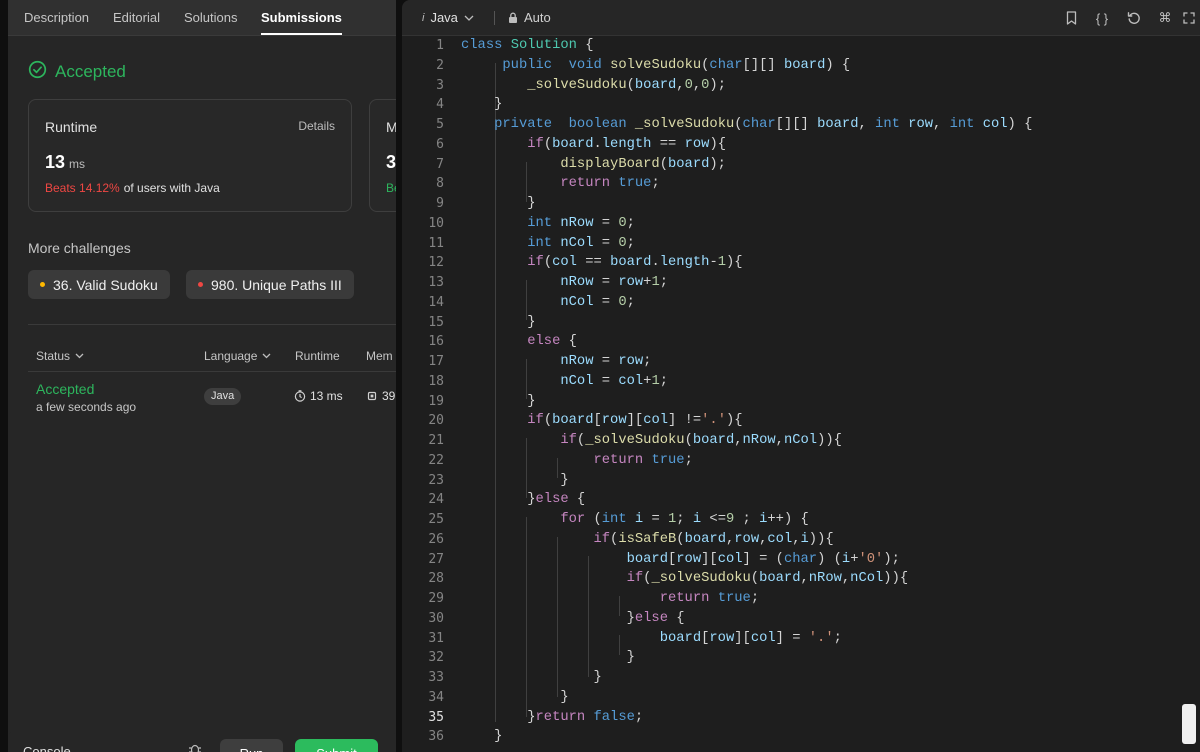 Image resolution: width=1200 pixels, height=752 pixels. I want to click on tab-solutions: Solutions, so click(210, 17).